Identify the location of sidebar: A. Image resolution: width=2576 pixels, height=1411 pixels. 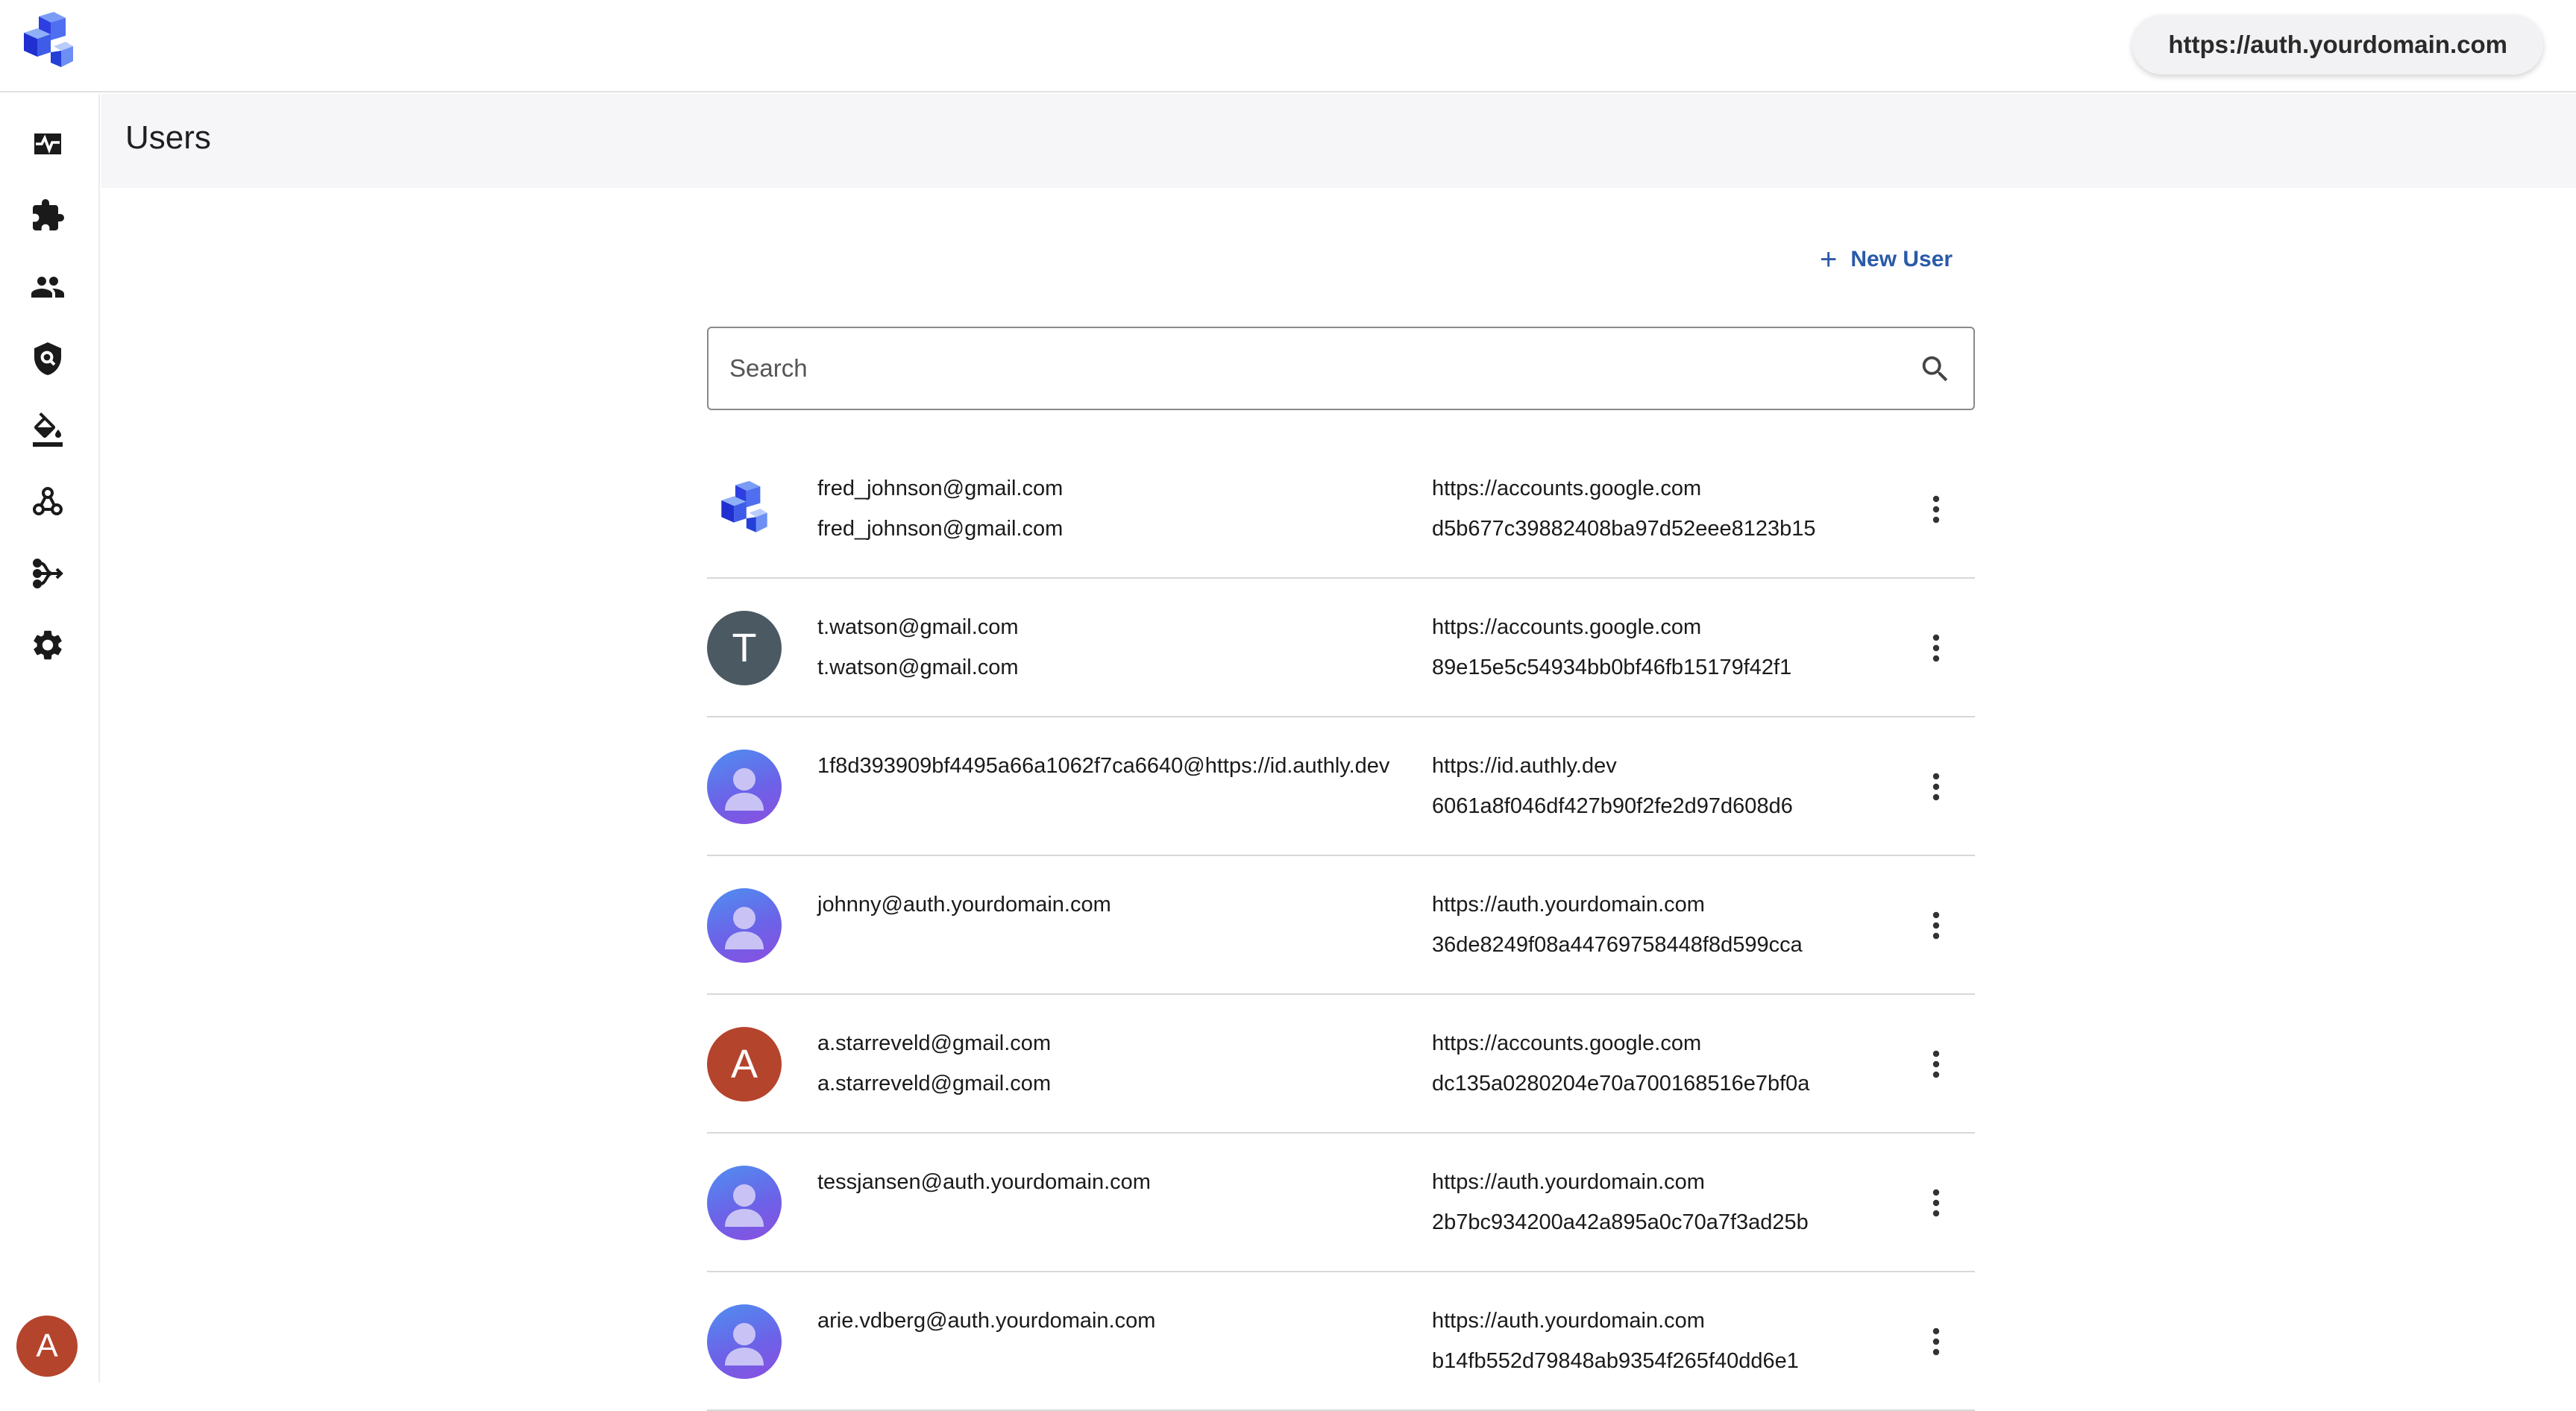
(50, 738).